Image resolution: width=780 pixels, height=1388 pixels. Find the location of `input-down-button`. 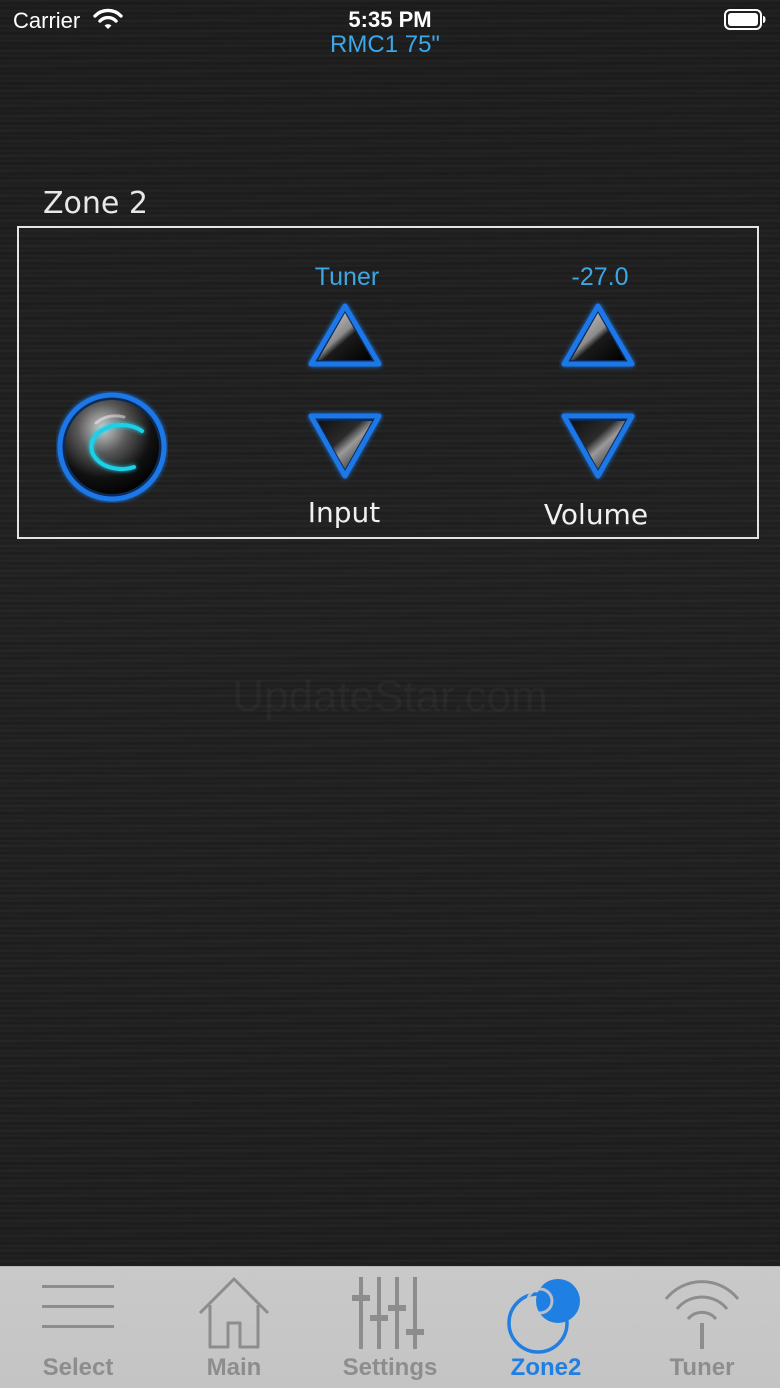

input-down-button is located at coordinates (345, 446).